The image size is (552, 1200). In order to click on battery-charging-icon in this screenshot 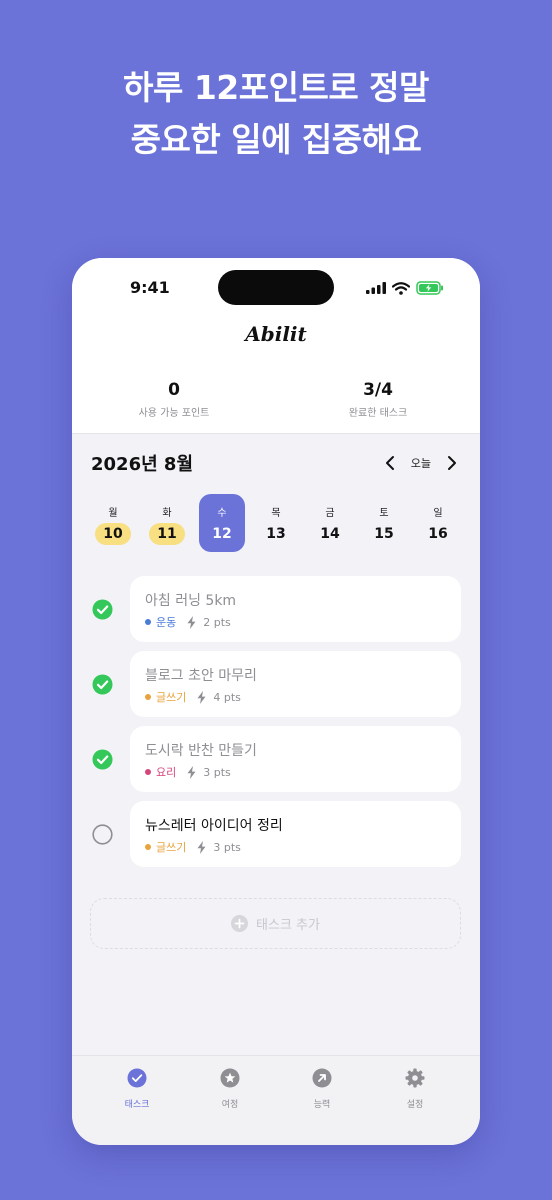, I will do `click(429, 288)`.